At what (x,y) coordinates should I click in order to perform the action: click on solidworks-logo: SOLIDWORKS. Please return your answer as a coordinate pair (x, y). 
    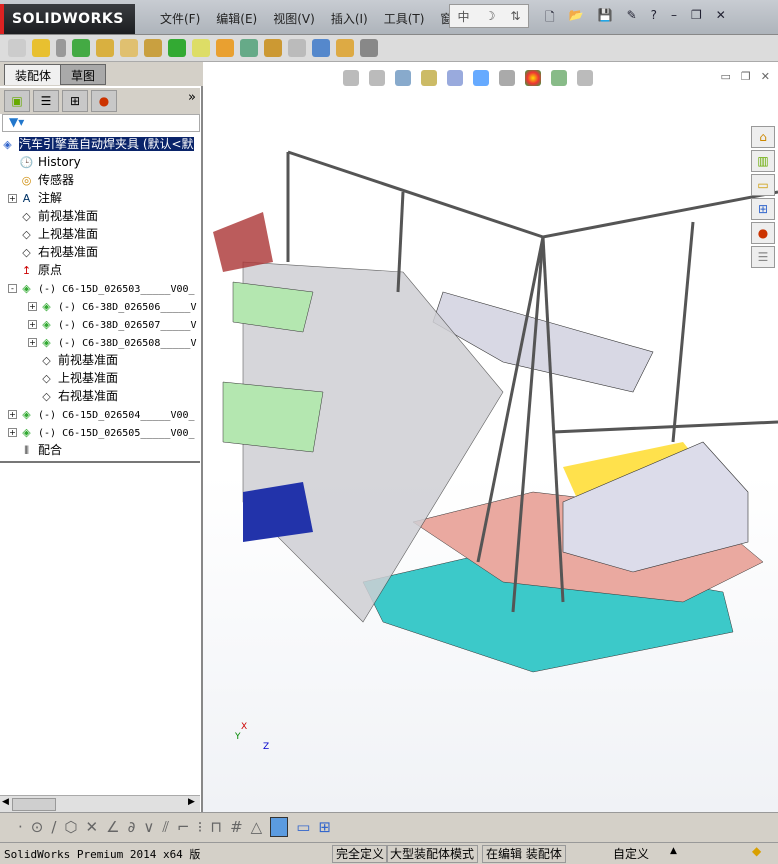
    Looking at the image, I should click on (67, 19).